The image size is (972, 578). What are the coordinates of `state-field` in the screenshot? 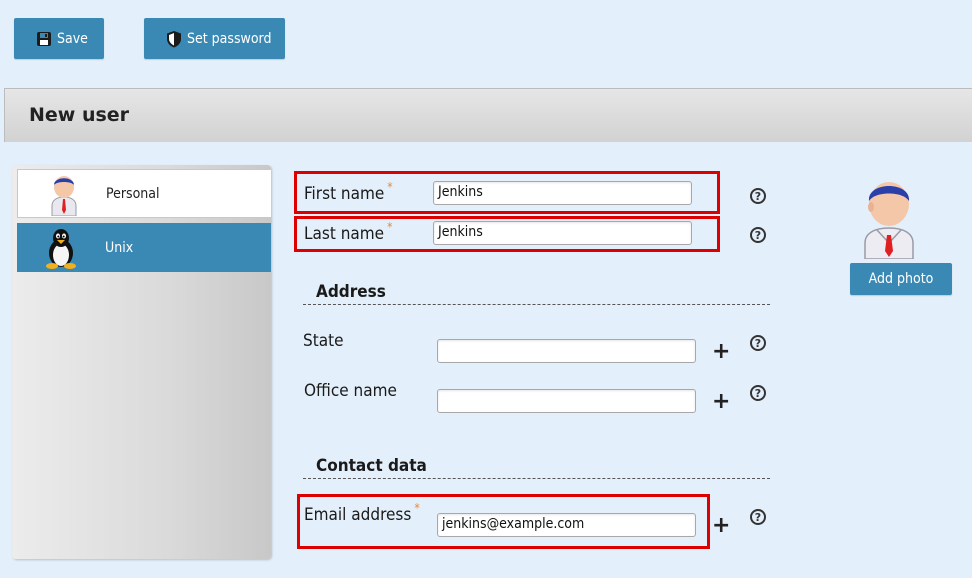 It's located at (566, 351).